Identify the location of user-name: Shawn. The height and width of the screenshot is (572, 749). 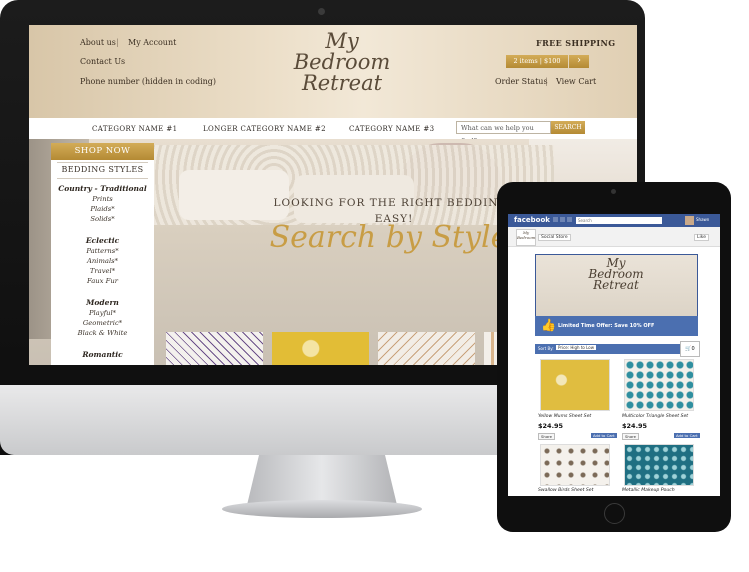
(702, 219).